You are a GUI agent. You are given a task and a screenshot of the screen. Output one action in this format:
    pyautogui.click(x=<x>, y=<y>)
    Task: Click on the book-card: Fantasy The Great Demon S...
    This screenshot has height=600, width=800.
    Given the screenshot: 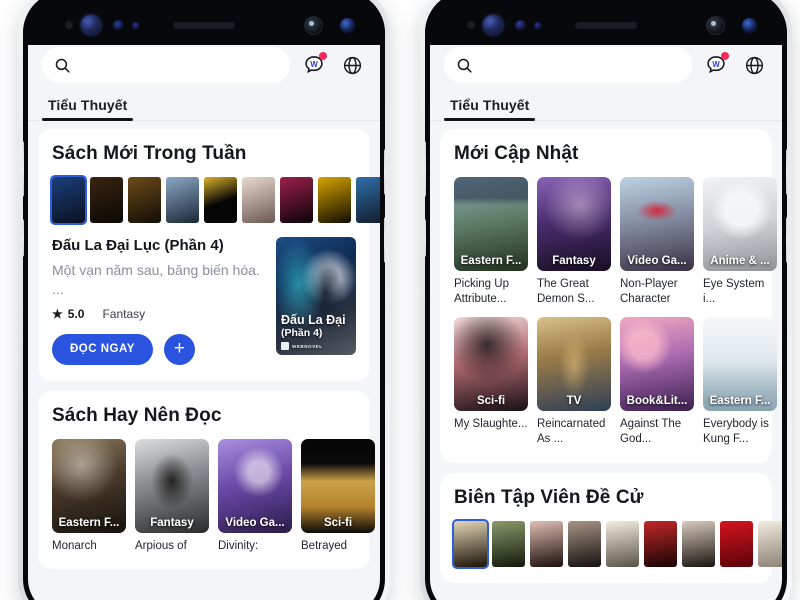 What is the action you would take?
    pyautogui.click(x=574, y=242)
    